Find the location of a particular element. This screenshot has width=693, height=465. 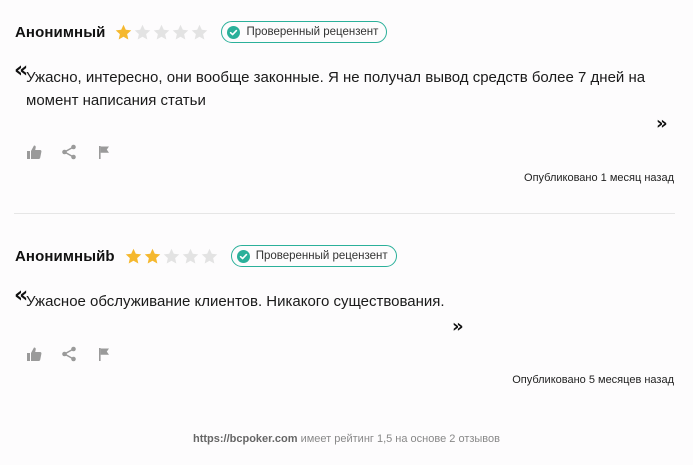

review-header: Анонимный Проверенный рецензент is located at coordinates (201, 32).